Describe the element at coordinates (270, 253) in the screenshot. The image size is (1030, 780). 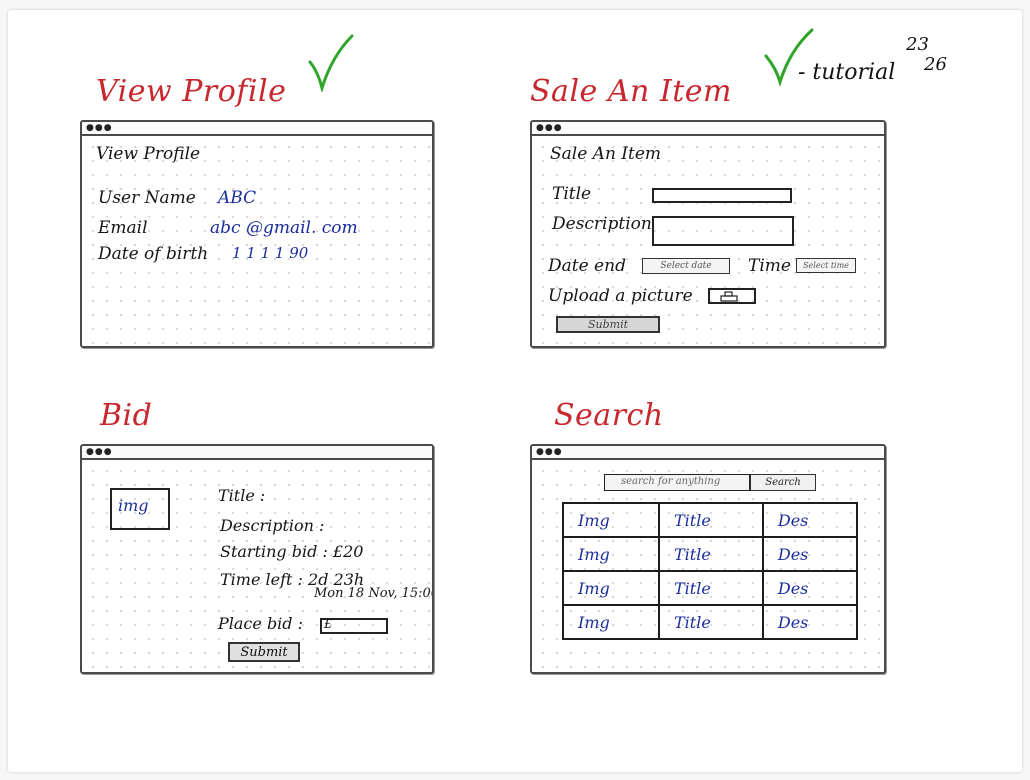
I see `profile-dob-value: 1 1 1 1 90` at that location.